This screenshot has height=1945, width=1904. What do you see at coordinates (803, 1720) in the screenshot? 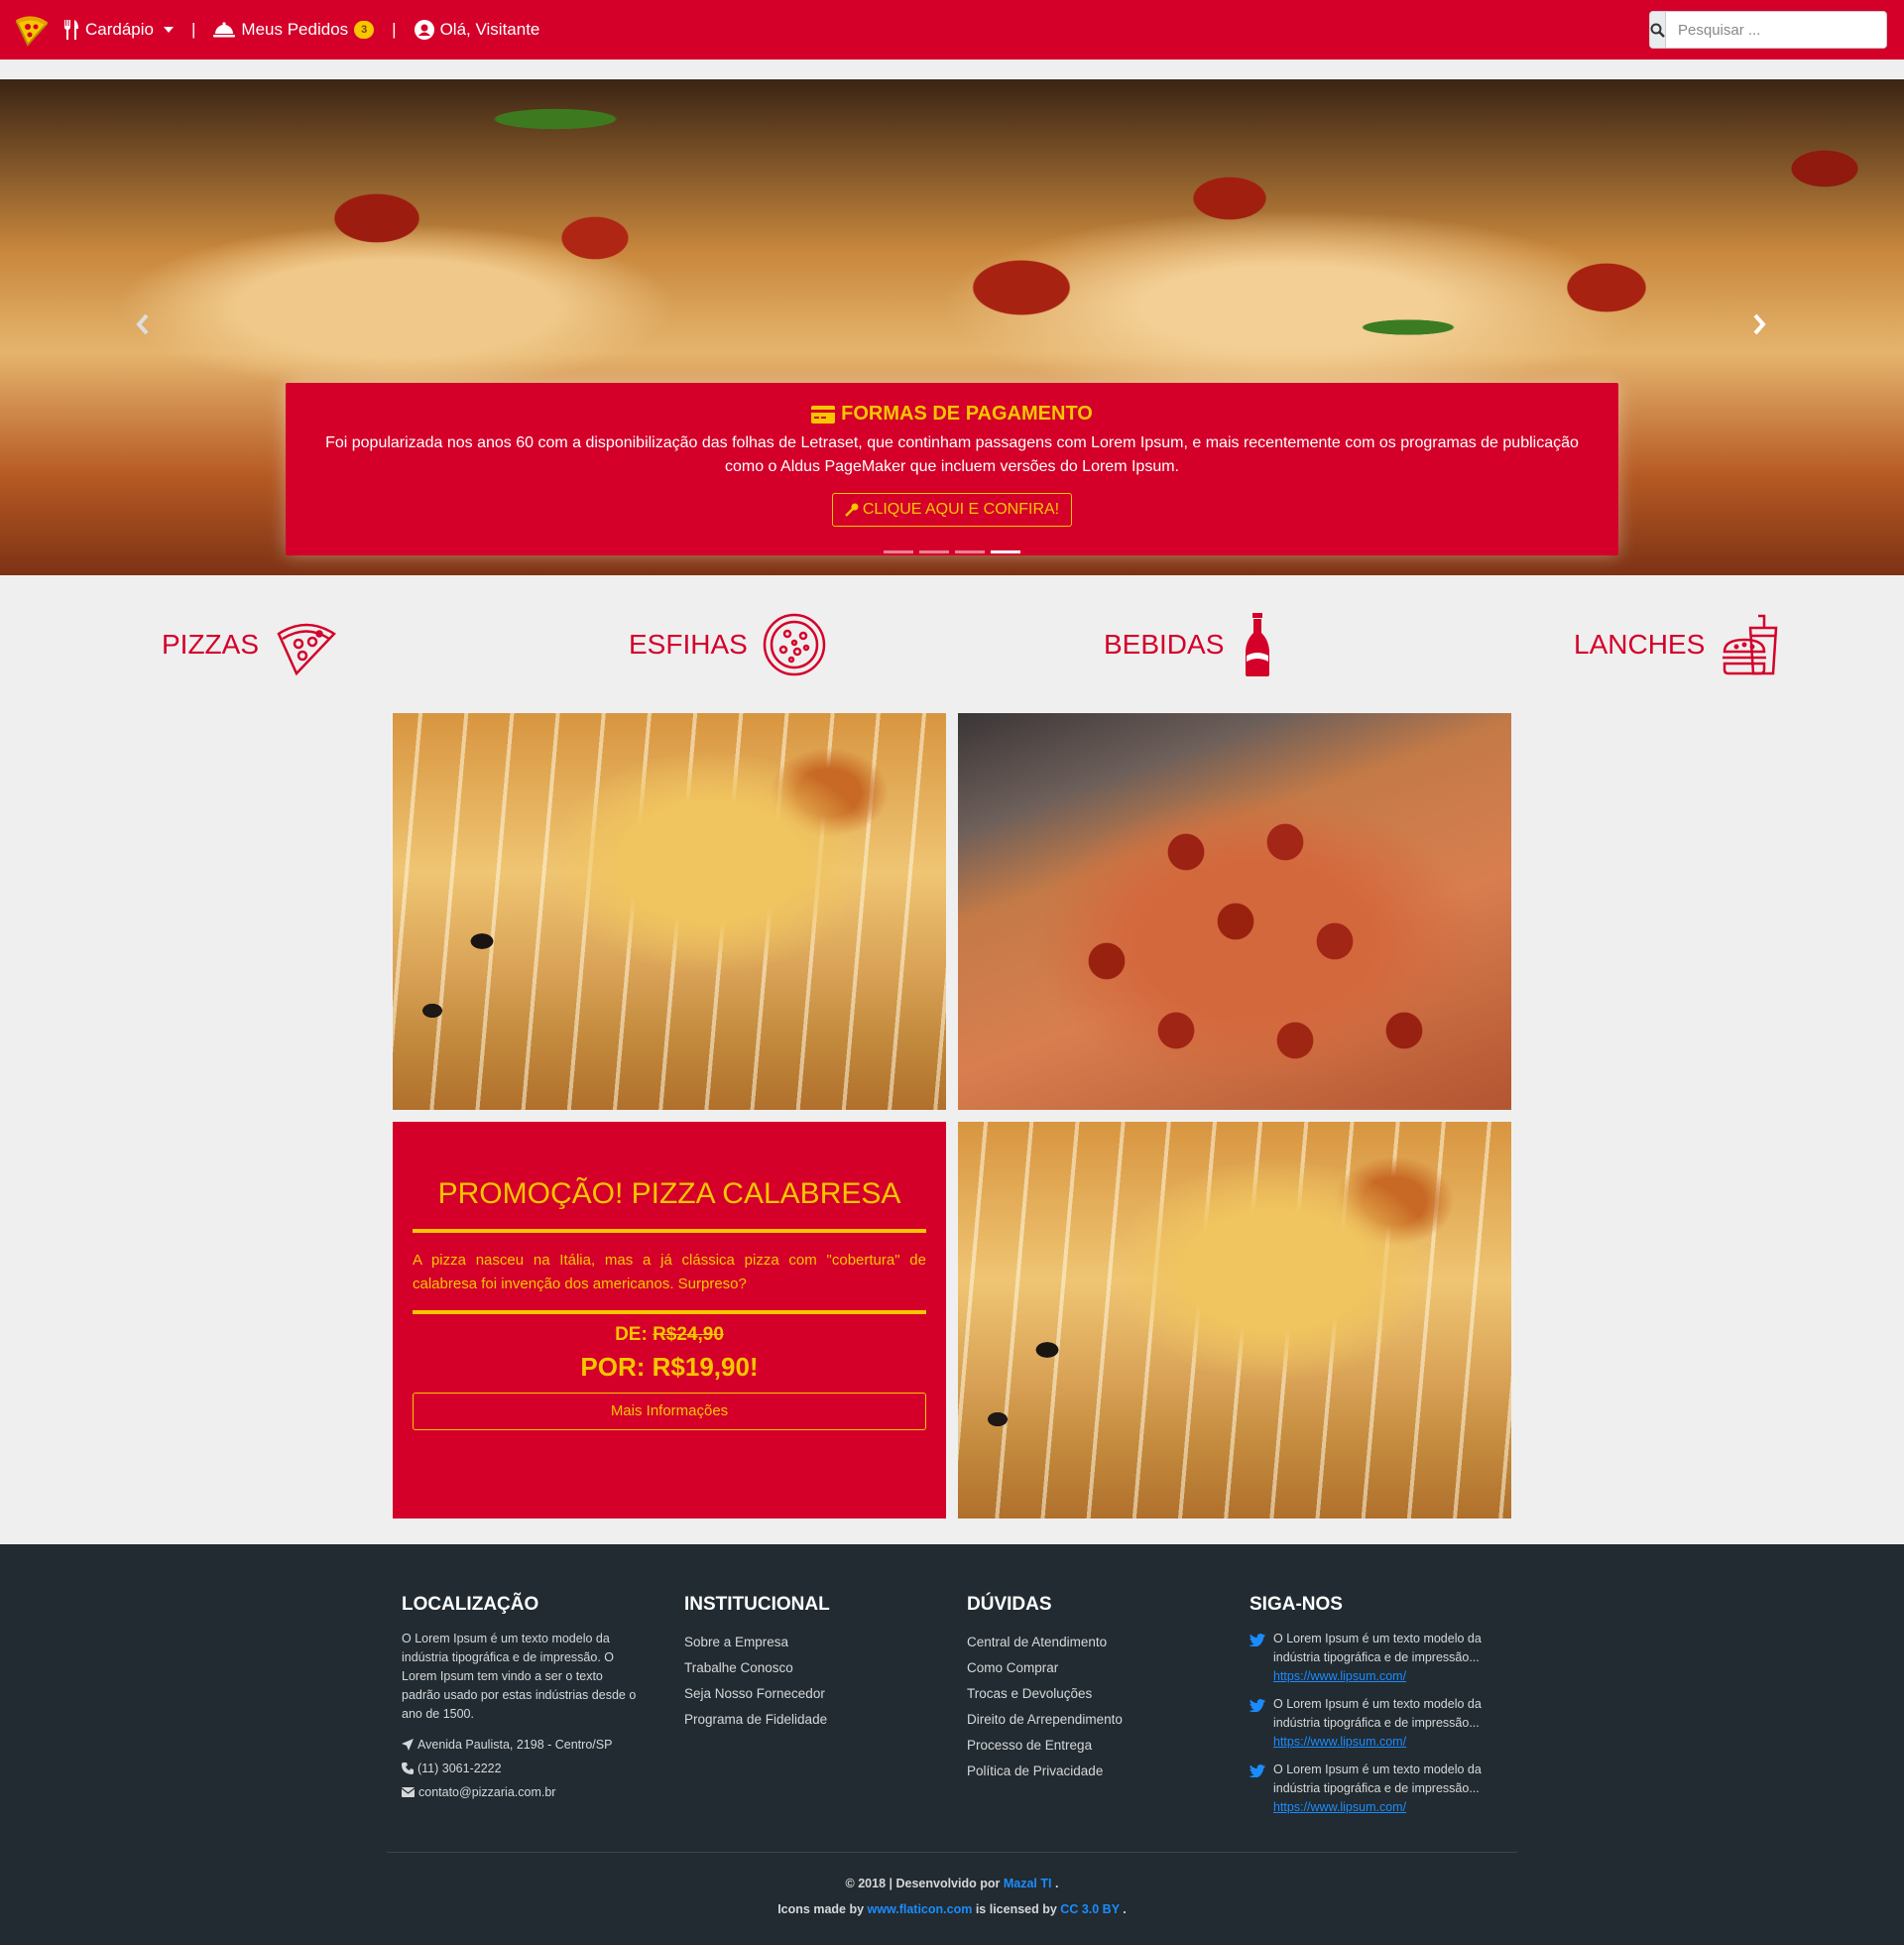
I see `footer-link: Programa de Fidelidade` at bounding box center [803, 1720].